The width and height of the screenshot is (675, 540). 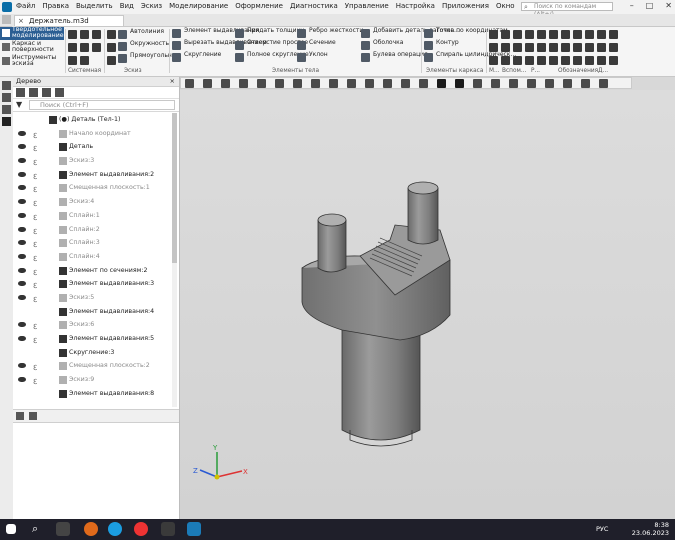 What do you see at coordinates (84, 60) in the screenshot?
I see `redo-icon` at bounding box center [84, 60].